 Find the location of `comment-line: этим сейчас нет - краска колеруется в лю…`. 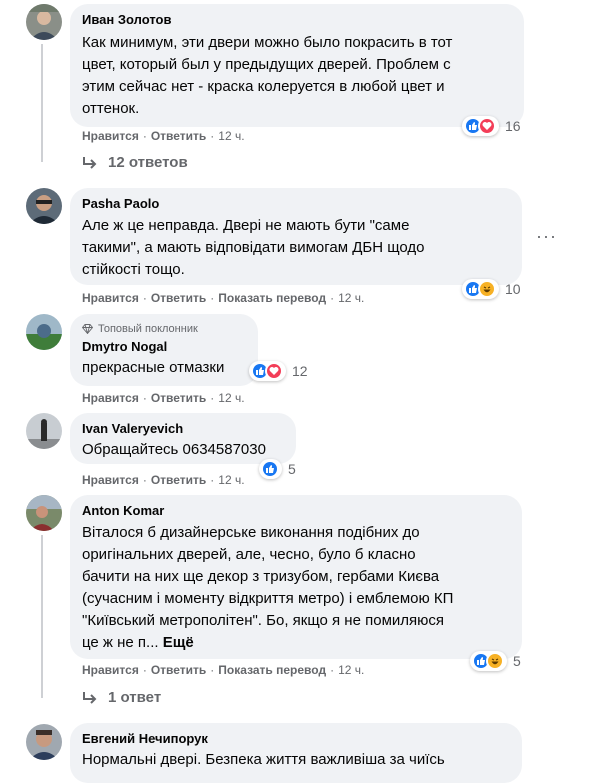

comment-line: этим сейчас нет - краска колеруется в лю… is located at coordinates (263, 86).